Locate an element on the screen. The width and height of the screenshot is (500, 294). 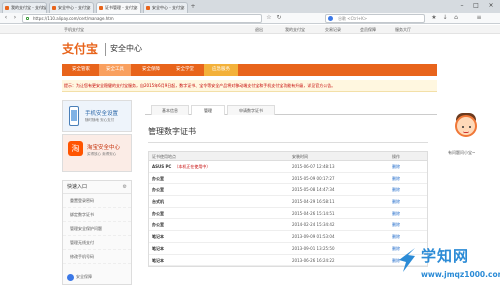
phone-icon is located at coordinates (74, 116).